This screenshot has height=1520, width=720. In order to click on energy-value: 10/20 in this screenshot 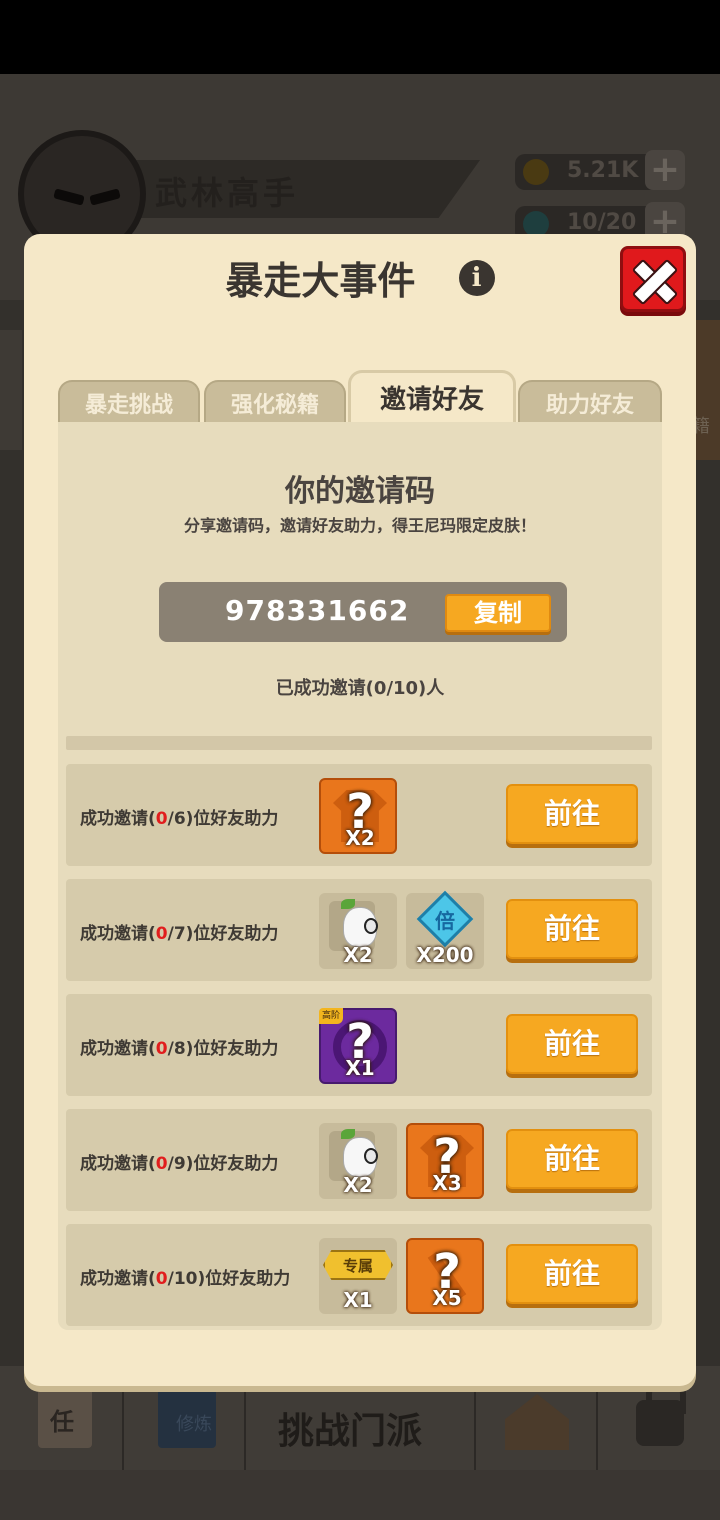, I will do `click(602, 222)`.